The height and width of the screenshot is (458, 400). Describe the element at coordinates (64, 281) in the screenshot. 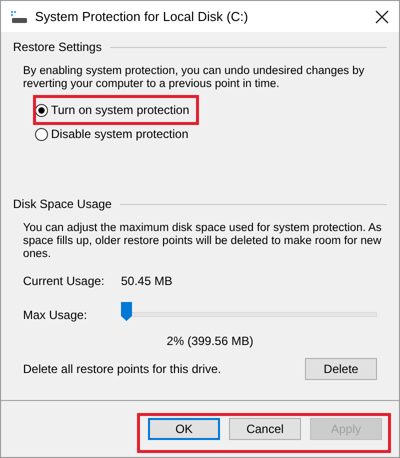

I see `field-label: Current Usage:` at that location.